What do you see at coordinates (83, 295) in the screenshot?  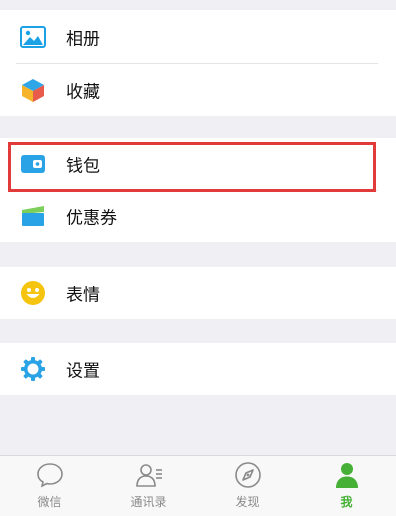 I see `menu-item-label: 表情` at bounding box center [83, 295].